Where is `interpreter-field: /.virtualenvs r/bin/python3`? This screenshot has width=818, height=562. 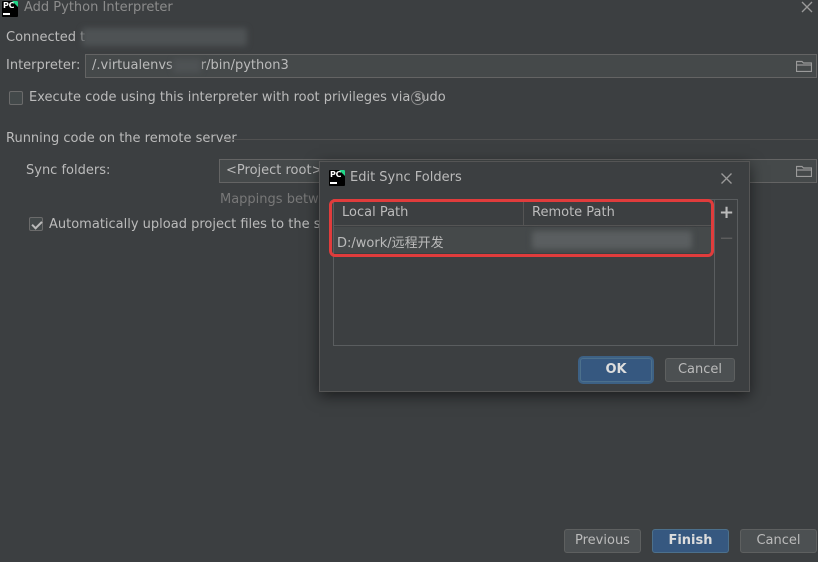 interpreter-field: /.virtualenvs r/bin/python3 is located at coordinates (451, 66).